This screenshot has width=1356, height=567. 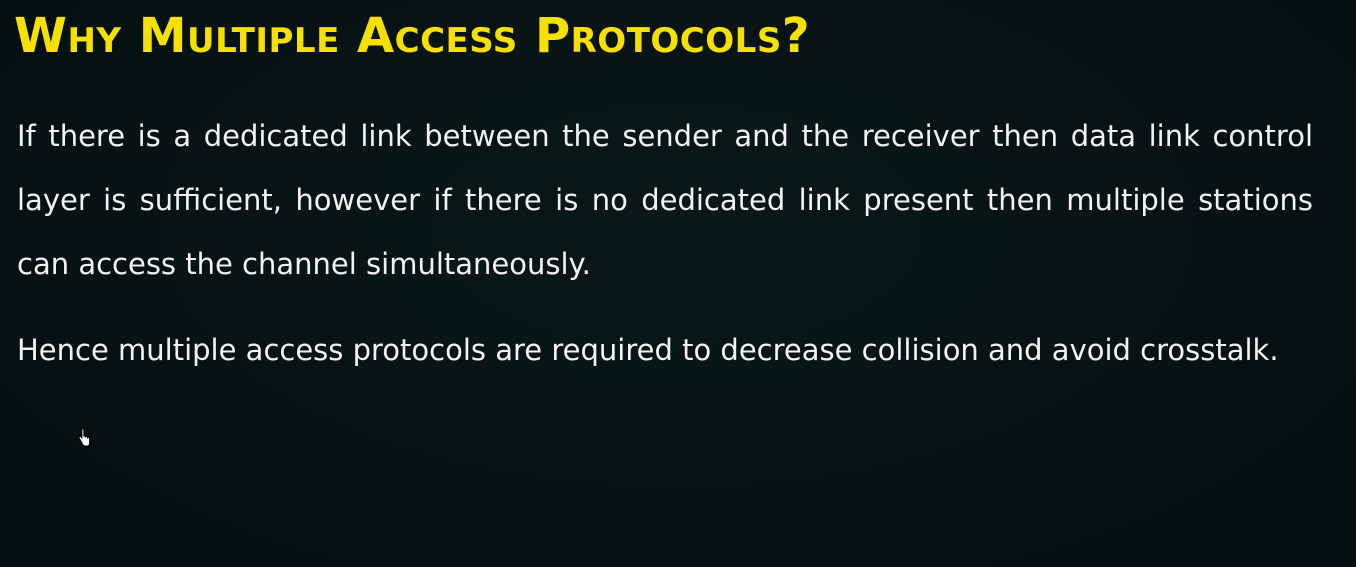 What do you see at coordinates (412, 36) in the screenshot?
I see `slide-title: Why Multiple Access Protocols?` at bounding box center [412, 36].